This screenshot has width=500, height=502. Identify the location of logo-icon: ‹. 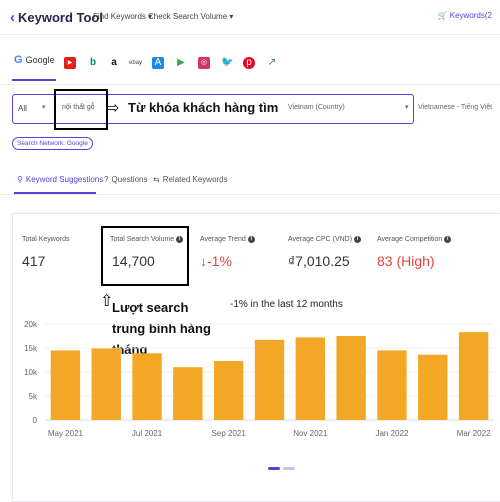
(12, 17).